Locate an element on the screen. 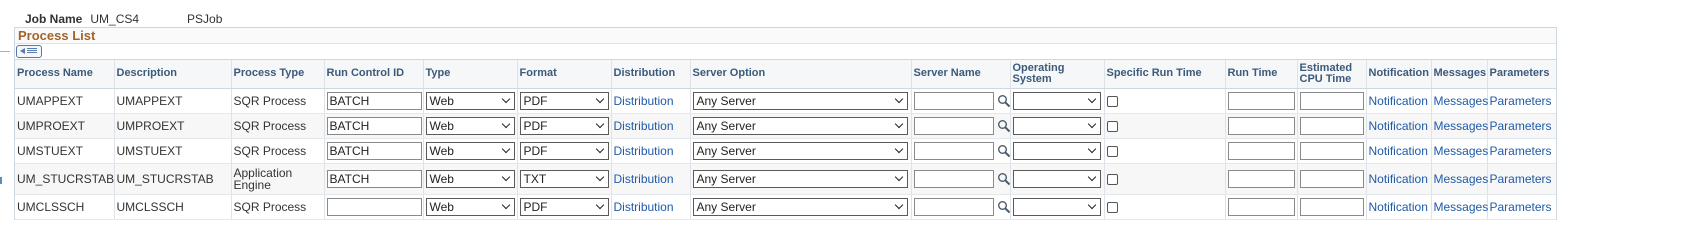  col-header-description: Description is located at coordinates (172, 74).